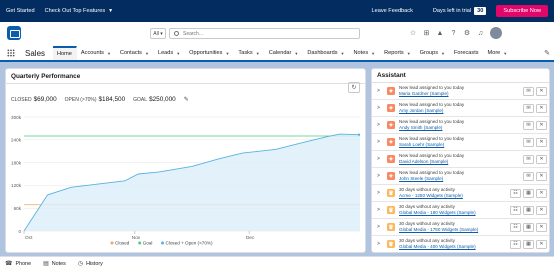 The image size is (554, 270). Describe the element at coordinates (454, 128) in the screenshot. I see `assistant-item-link: Andy Smith (Sample)` at that location.